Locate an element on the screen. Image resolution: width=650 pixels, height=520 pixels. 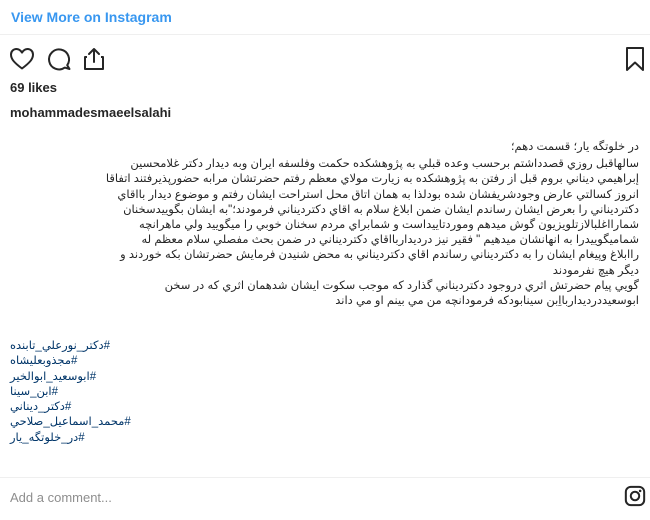
instagram-icon is located at coordinates (635, 496).